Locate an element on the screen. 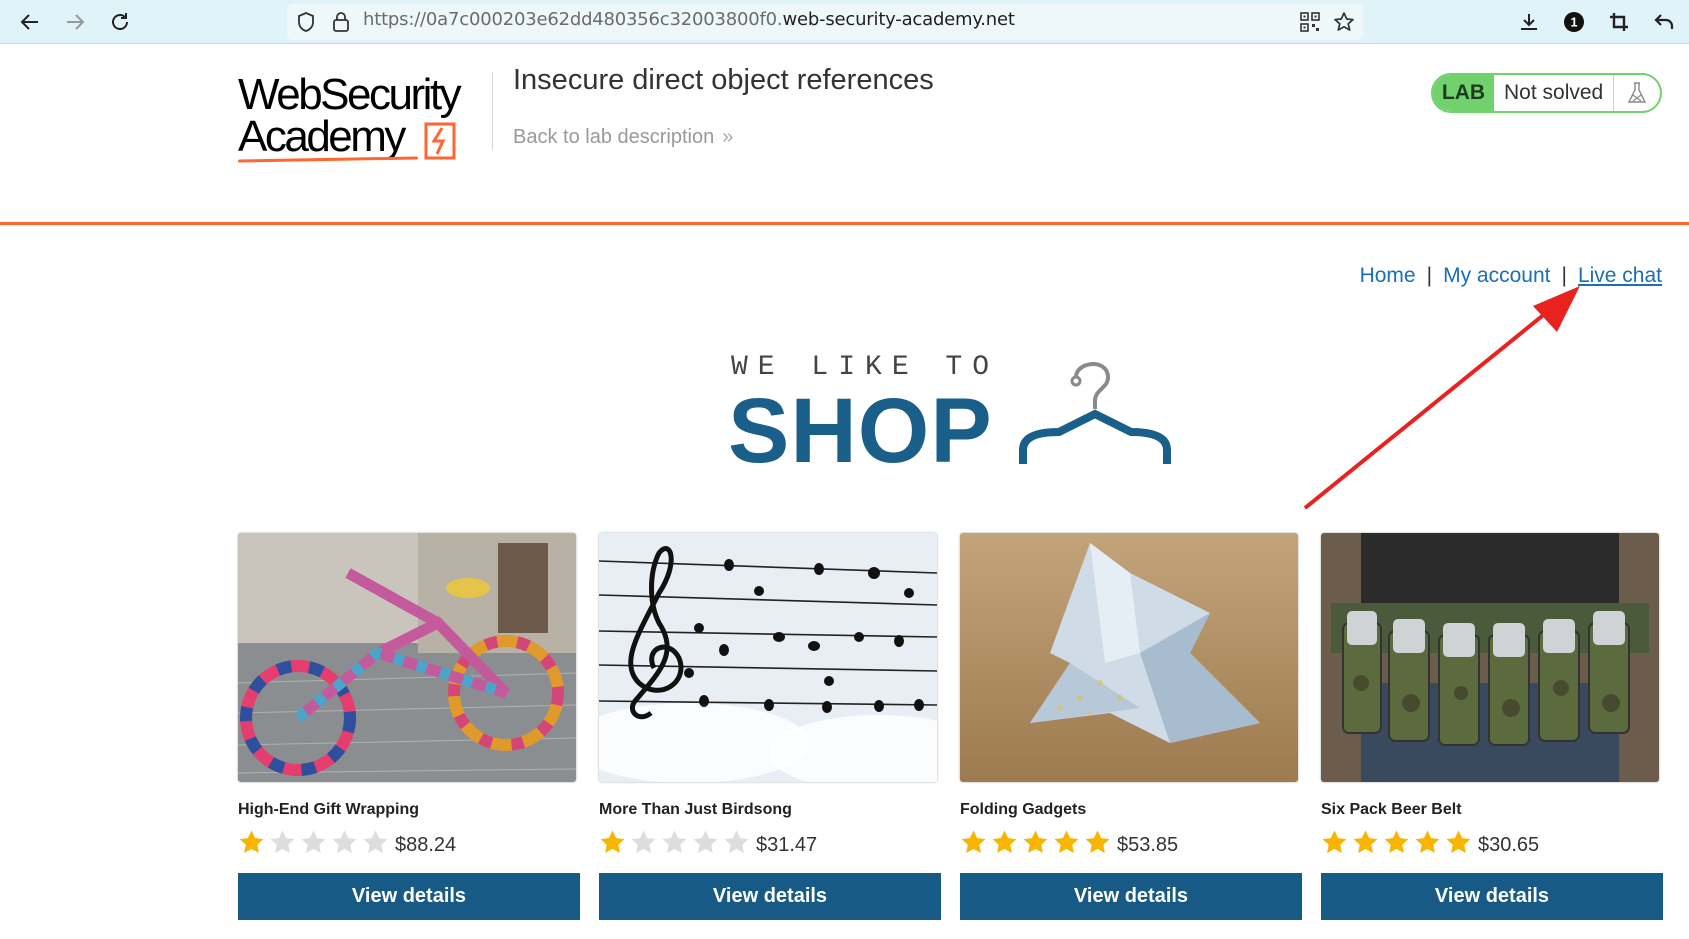 The height and width of the screenshot is (939, 1689). product-image-origami is located at coordinates (1129, 657).